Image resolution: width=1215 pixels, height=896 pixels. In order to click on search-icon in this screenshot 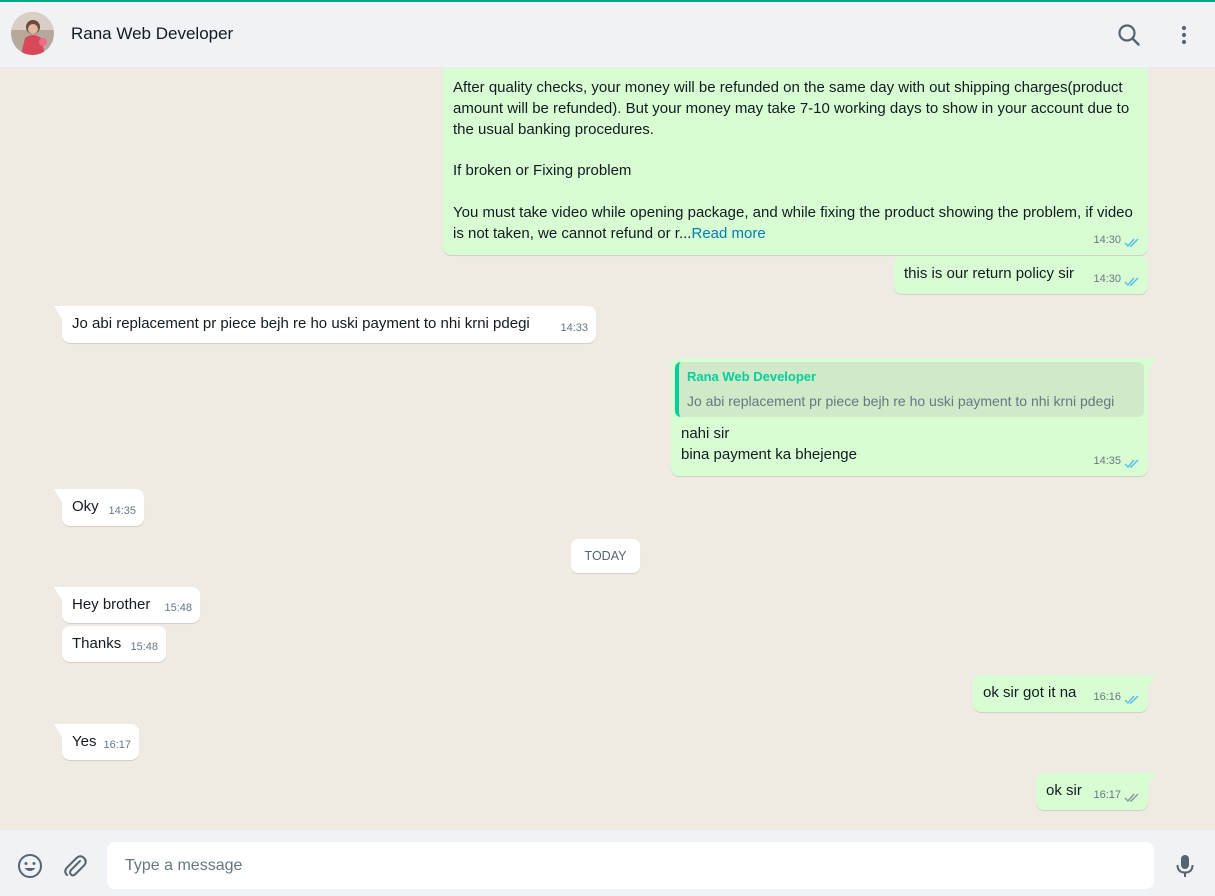, I will do `click(1129, 35)`.